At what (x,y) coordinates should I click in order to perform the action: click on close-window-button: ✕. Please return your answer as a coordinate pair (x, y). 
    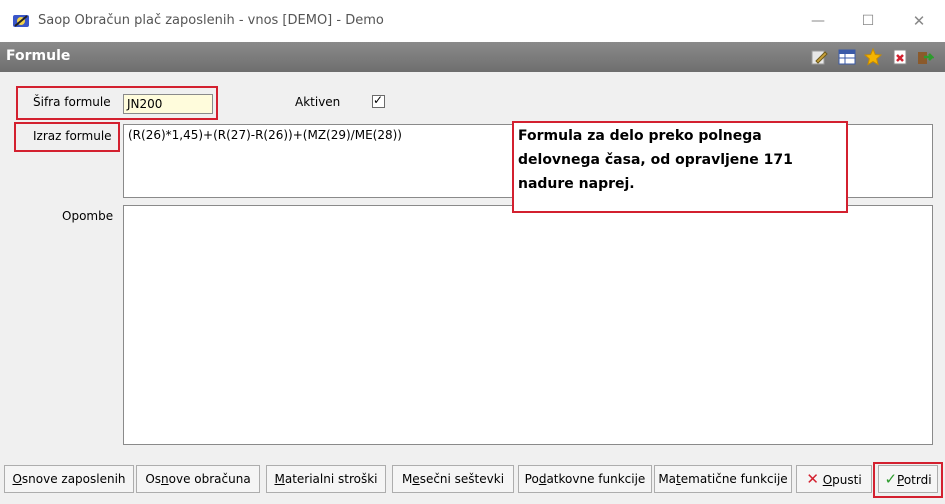
    Looking at the image, I should click on (919, 21).